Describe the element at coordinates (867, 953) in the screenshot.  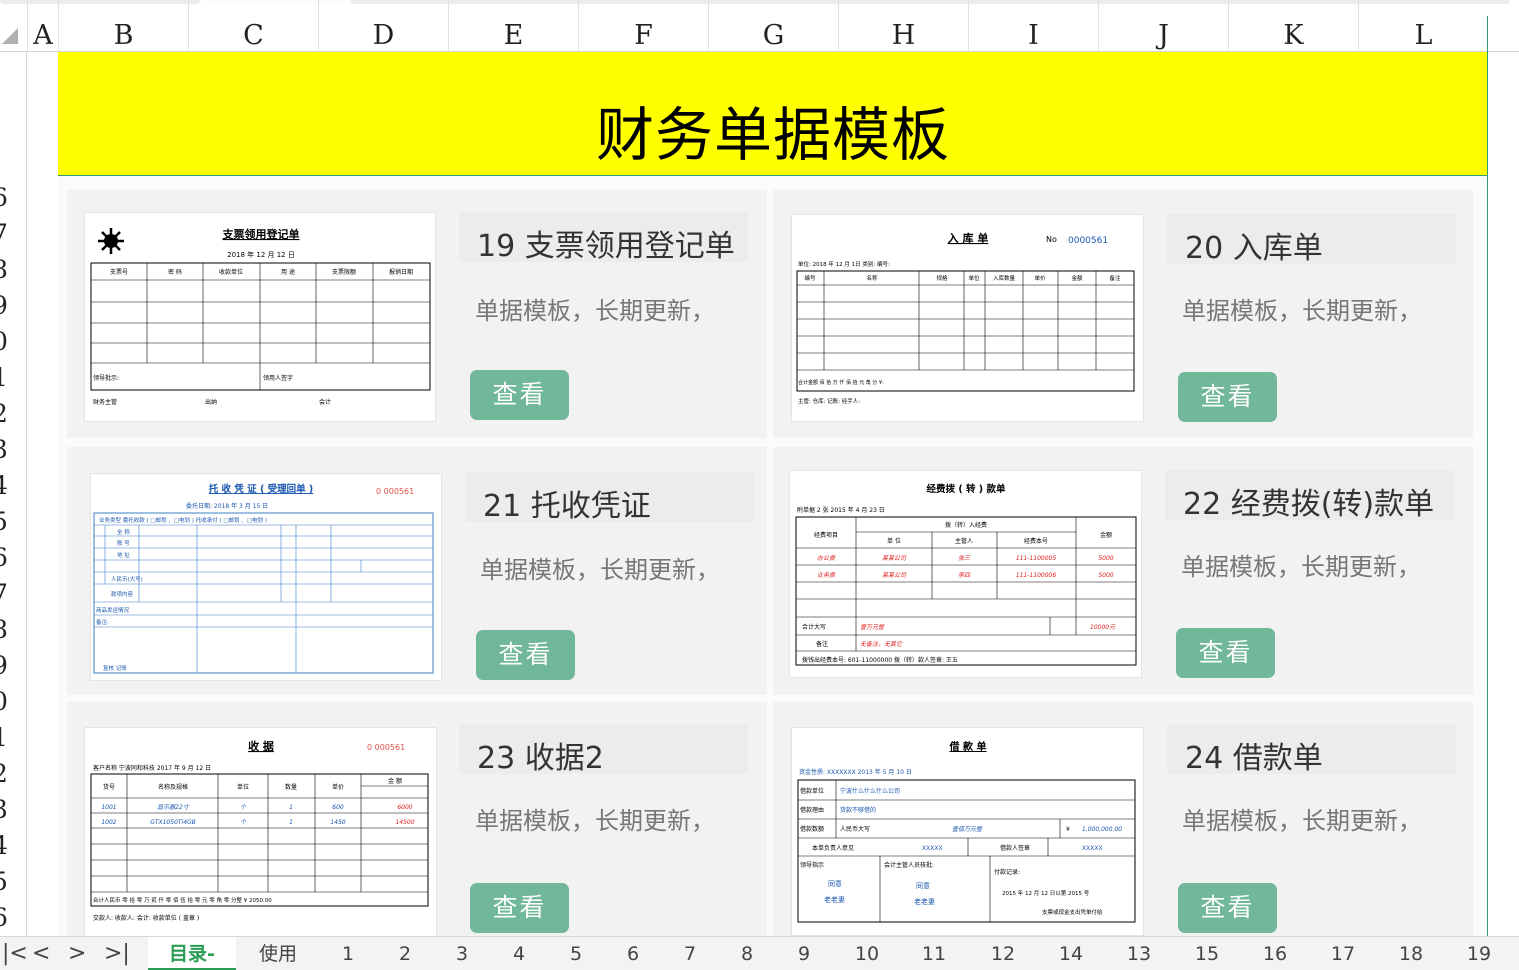
I see `sheet-tab: 10` at that location.